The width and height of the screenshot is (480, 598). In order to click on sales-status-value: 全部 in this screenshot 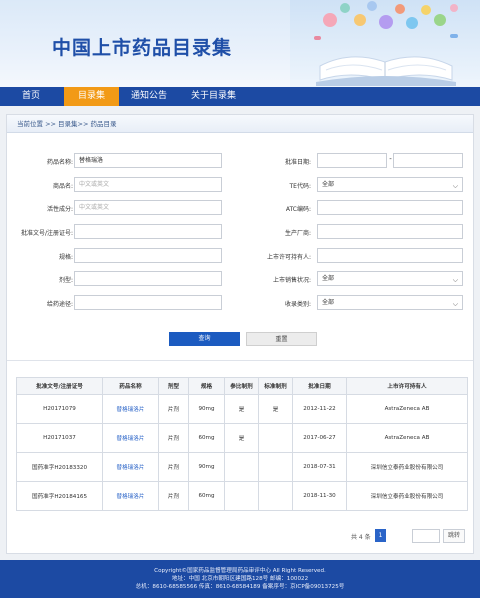, I will do `click(328, 278)`.